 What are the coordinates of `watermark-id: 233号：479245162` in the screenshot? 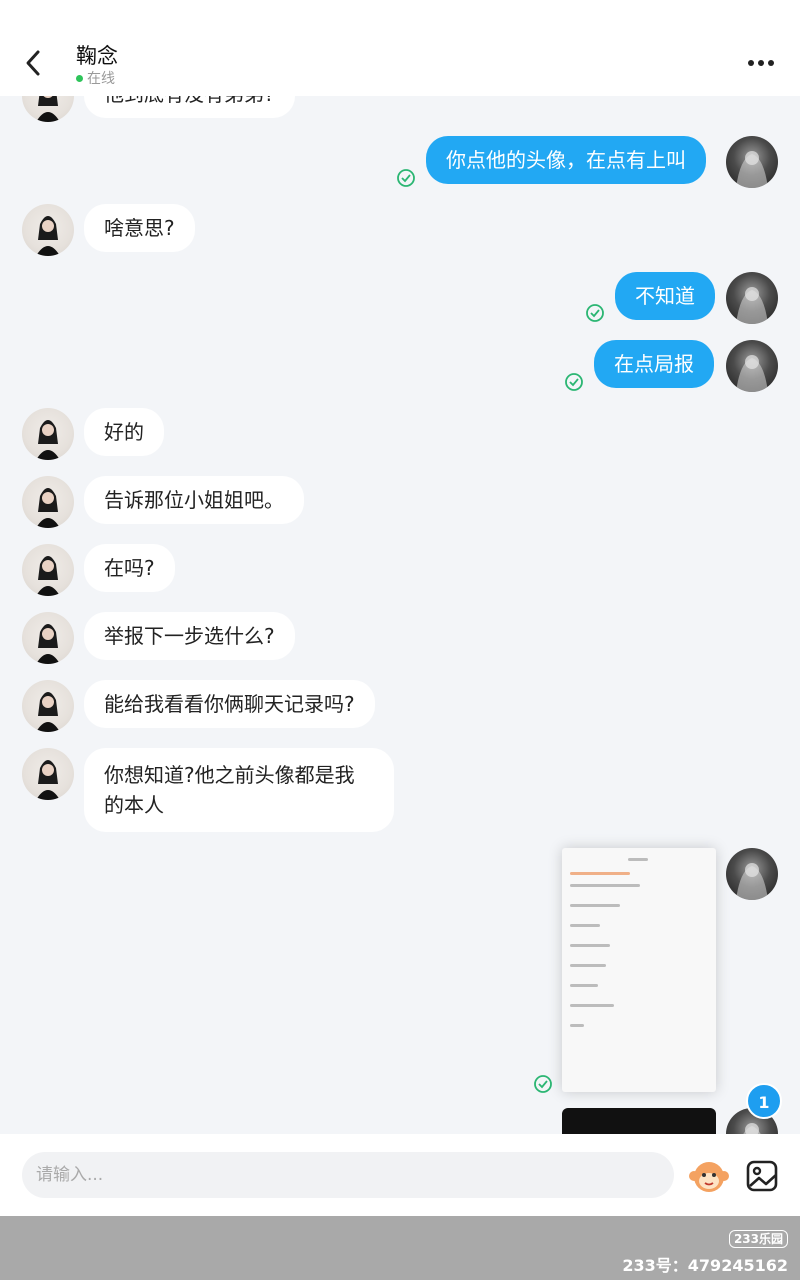 It's located at (705, 1265).